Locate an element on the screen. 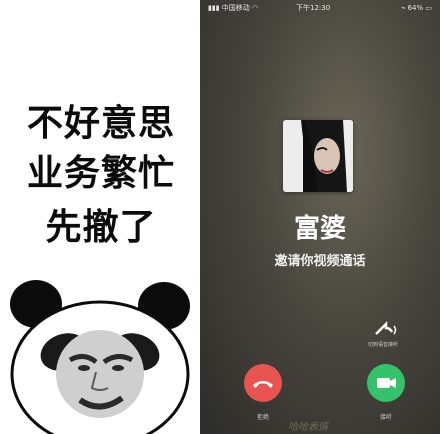 The height and width of the screenshot is (434, 440). battery-status: ⌁ 64% ▭ is located at coordinates (416, 8).